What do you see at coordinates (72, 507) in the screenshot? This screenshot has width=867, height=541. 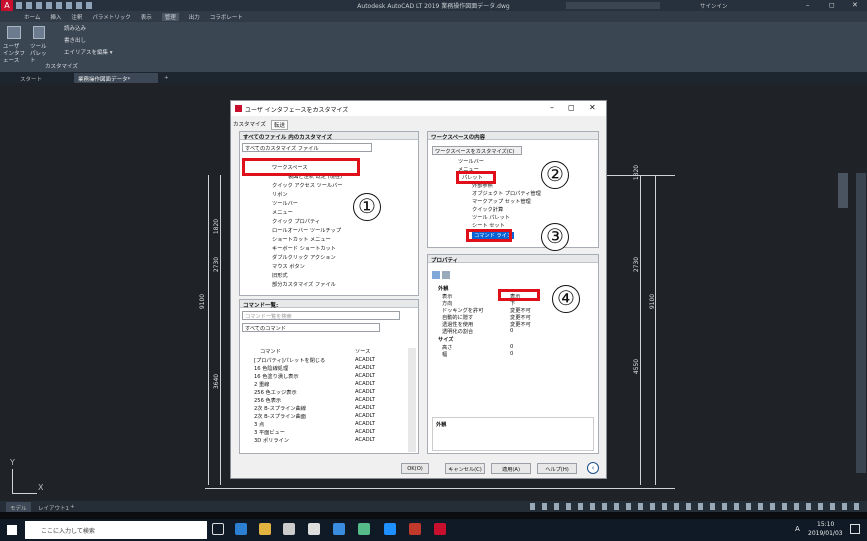 I see `add-layout-tab: +` at bounding box center [72, 507].